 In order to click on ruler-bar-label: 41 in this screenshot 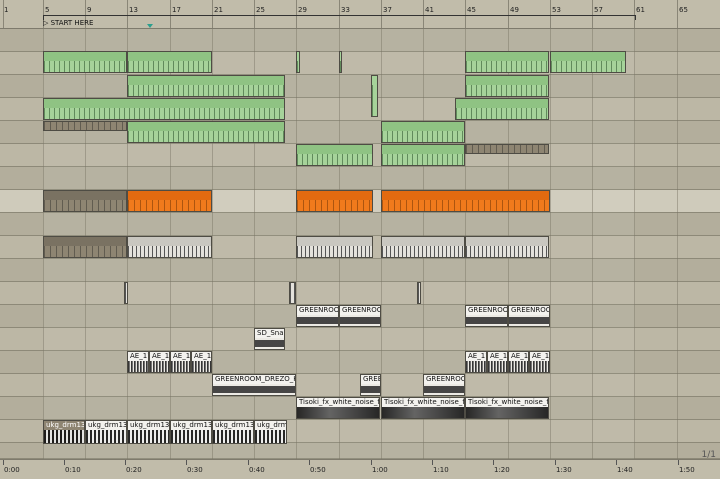, I will do `click(429, 10)`.